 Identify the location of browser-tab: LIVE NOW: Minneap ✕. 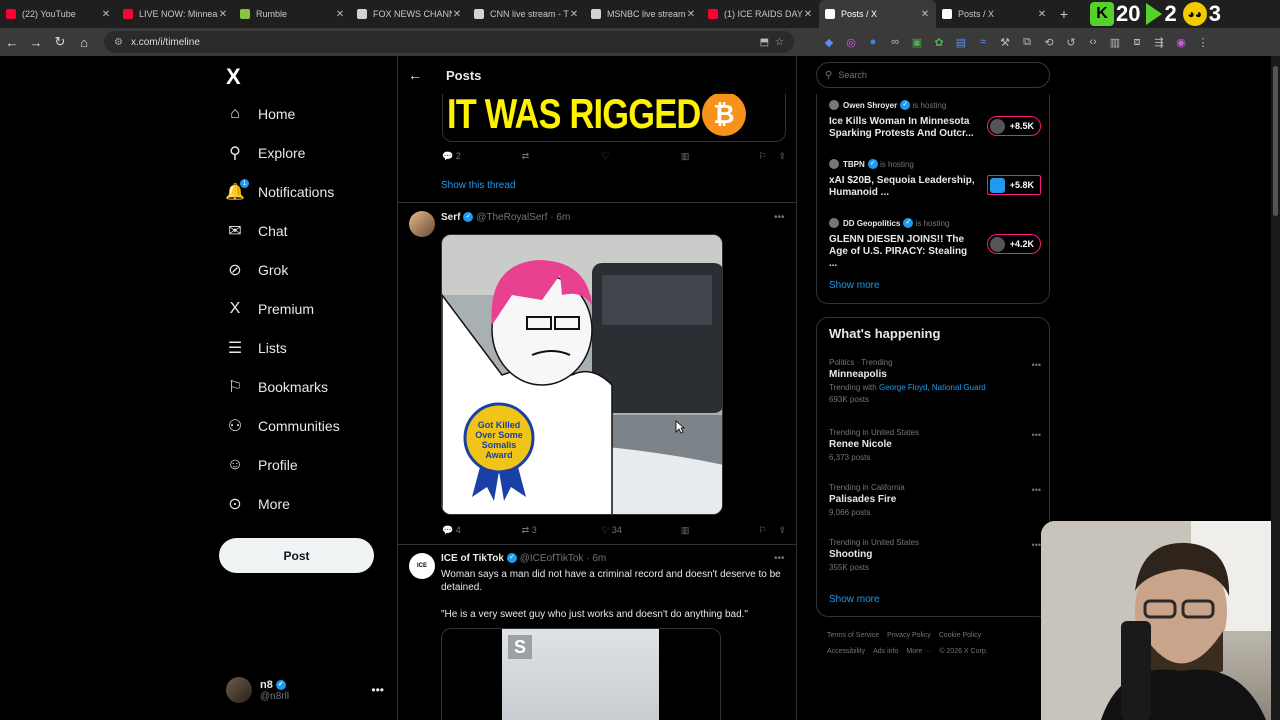
(175, 14).